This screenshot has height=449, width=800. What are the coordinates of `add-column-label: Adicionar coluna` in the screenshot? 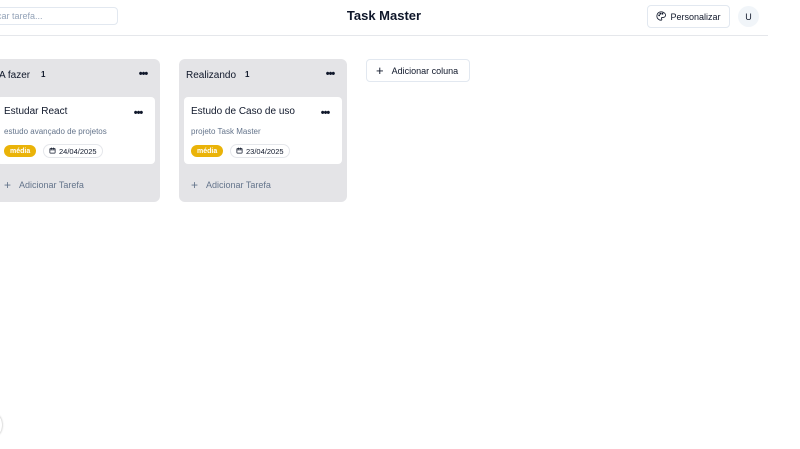 It's located at (425, 70).